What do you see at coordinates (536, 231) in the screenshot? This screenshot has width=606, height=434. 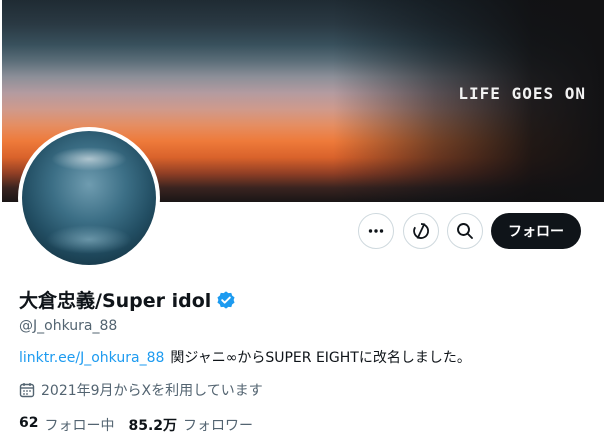 I see `follow-button: フォロー` at bounding box center [536, 231].